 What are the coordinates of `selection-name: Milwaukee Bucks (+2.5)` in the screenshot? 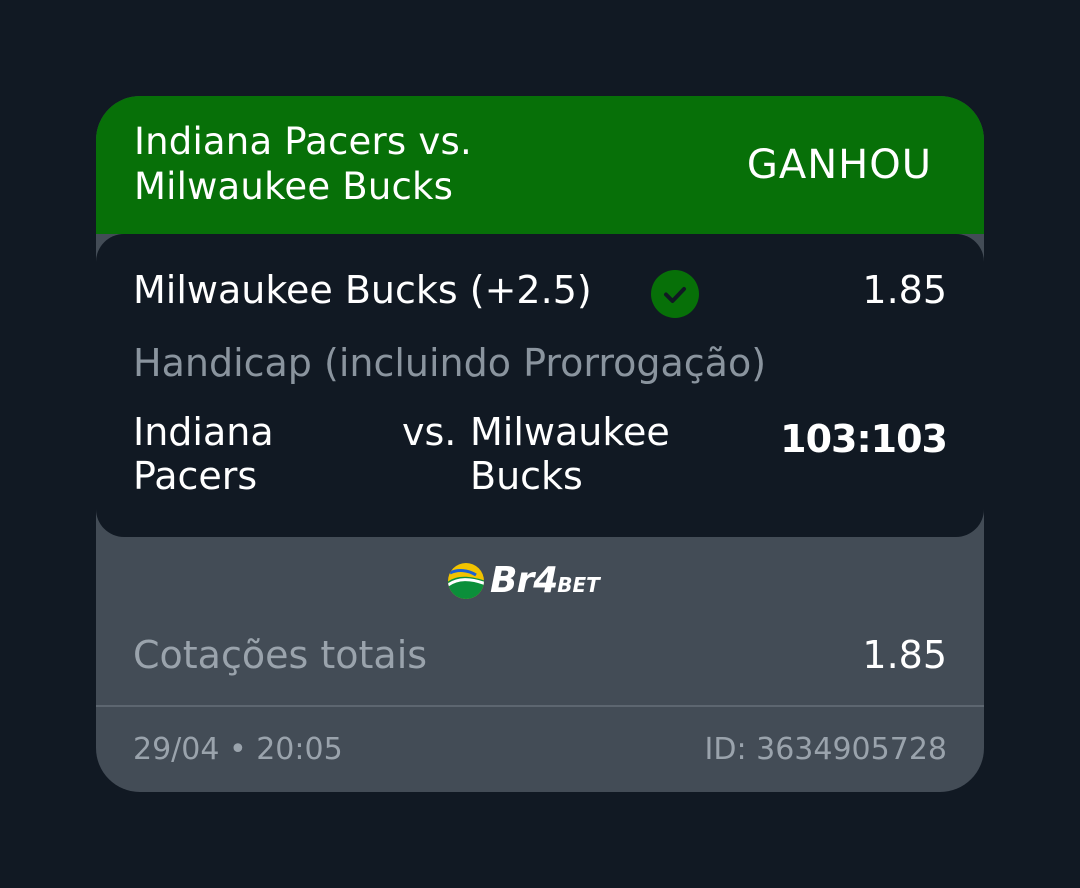 It's located at (362, 290).